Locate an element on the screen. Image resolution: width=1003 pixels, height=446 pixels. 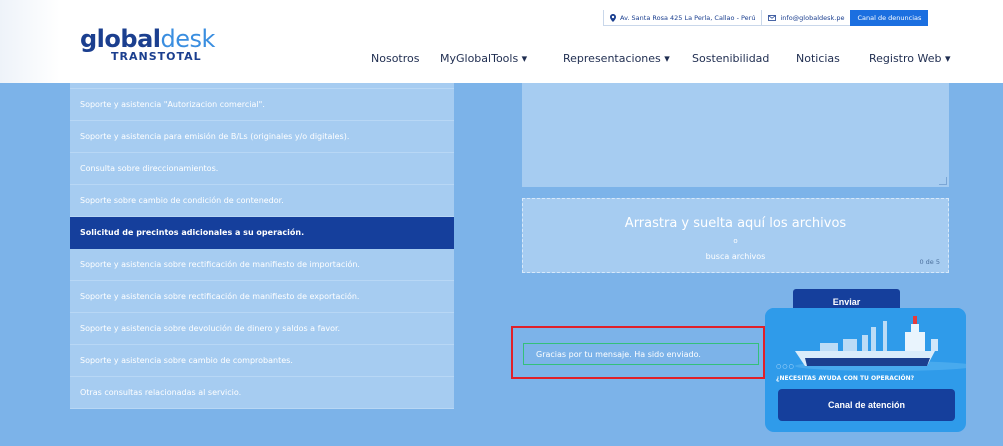
message-textarea is located at coordinates (735, 135).